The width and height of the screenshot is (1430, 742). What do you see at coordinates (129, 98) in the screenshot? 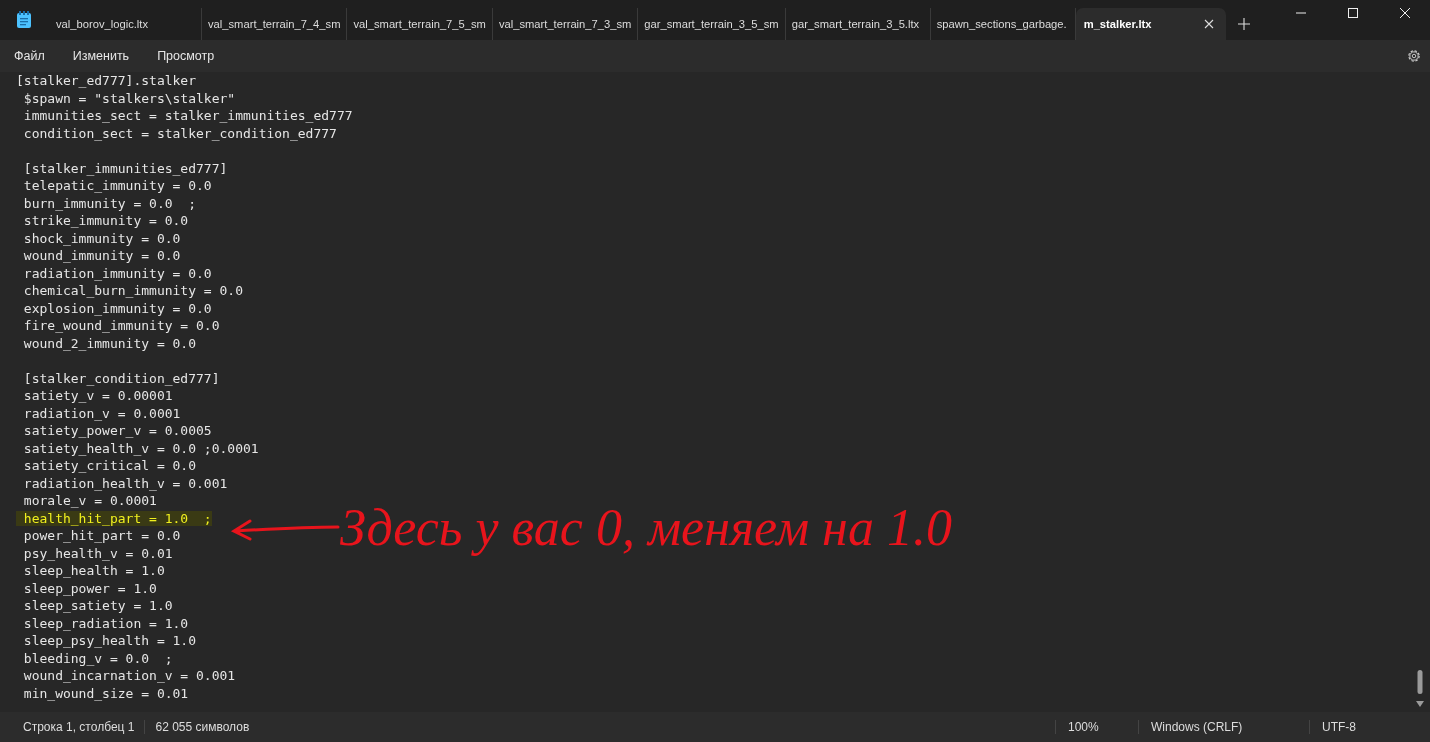
I see `code-line: $spawn = "stalkers\stalker"` at bounding box center [129, 98].